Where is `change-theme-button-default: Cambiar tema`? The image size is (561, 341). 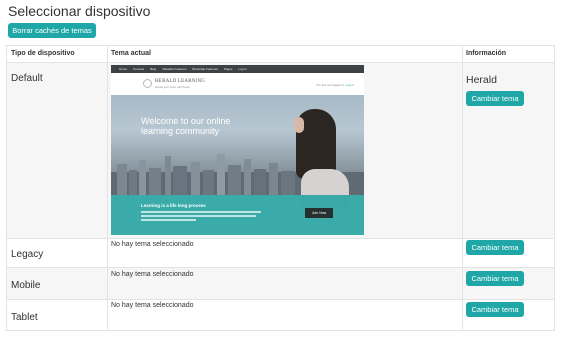
change-theme-button-default: Cambiar tema is located at coordinates (495, 98).